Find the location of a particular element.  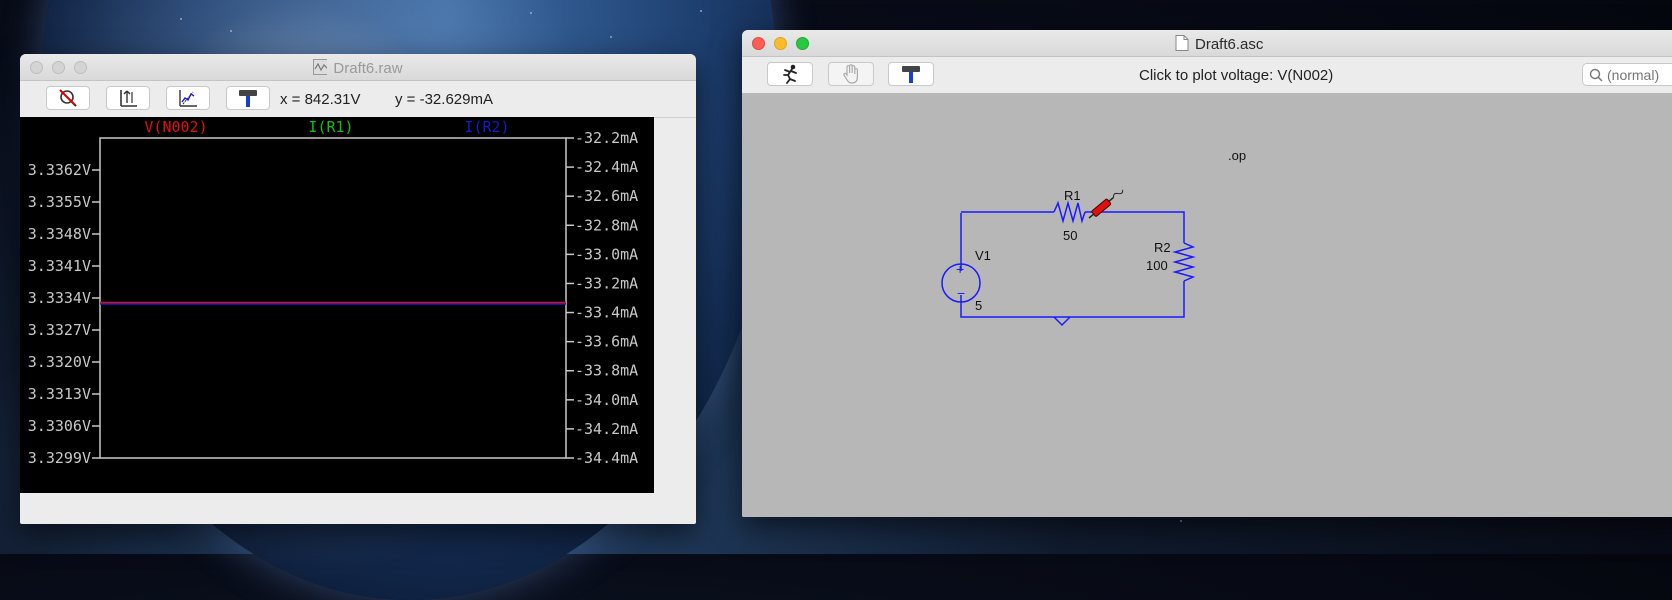

ground-symbol is located at coordinates (1062, 321).